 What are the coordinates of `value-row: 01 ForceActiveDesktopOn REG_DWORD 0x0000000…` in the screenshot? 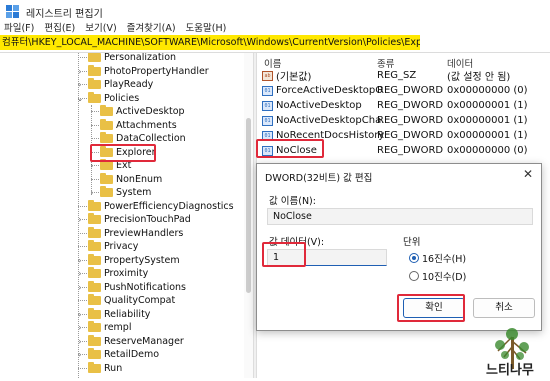 It's located at (406, 90).